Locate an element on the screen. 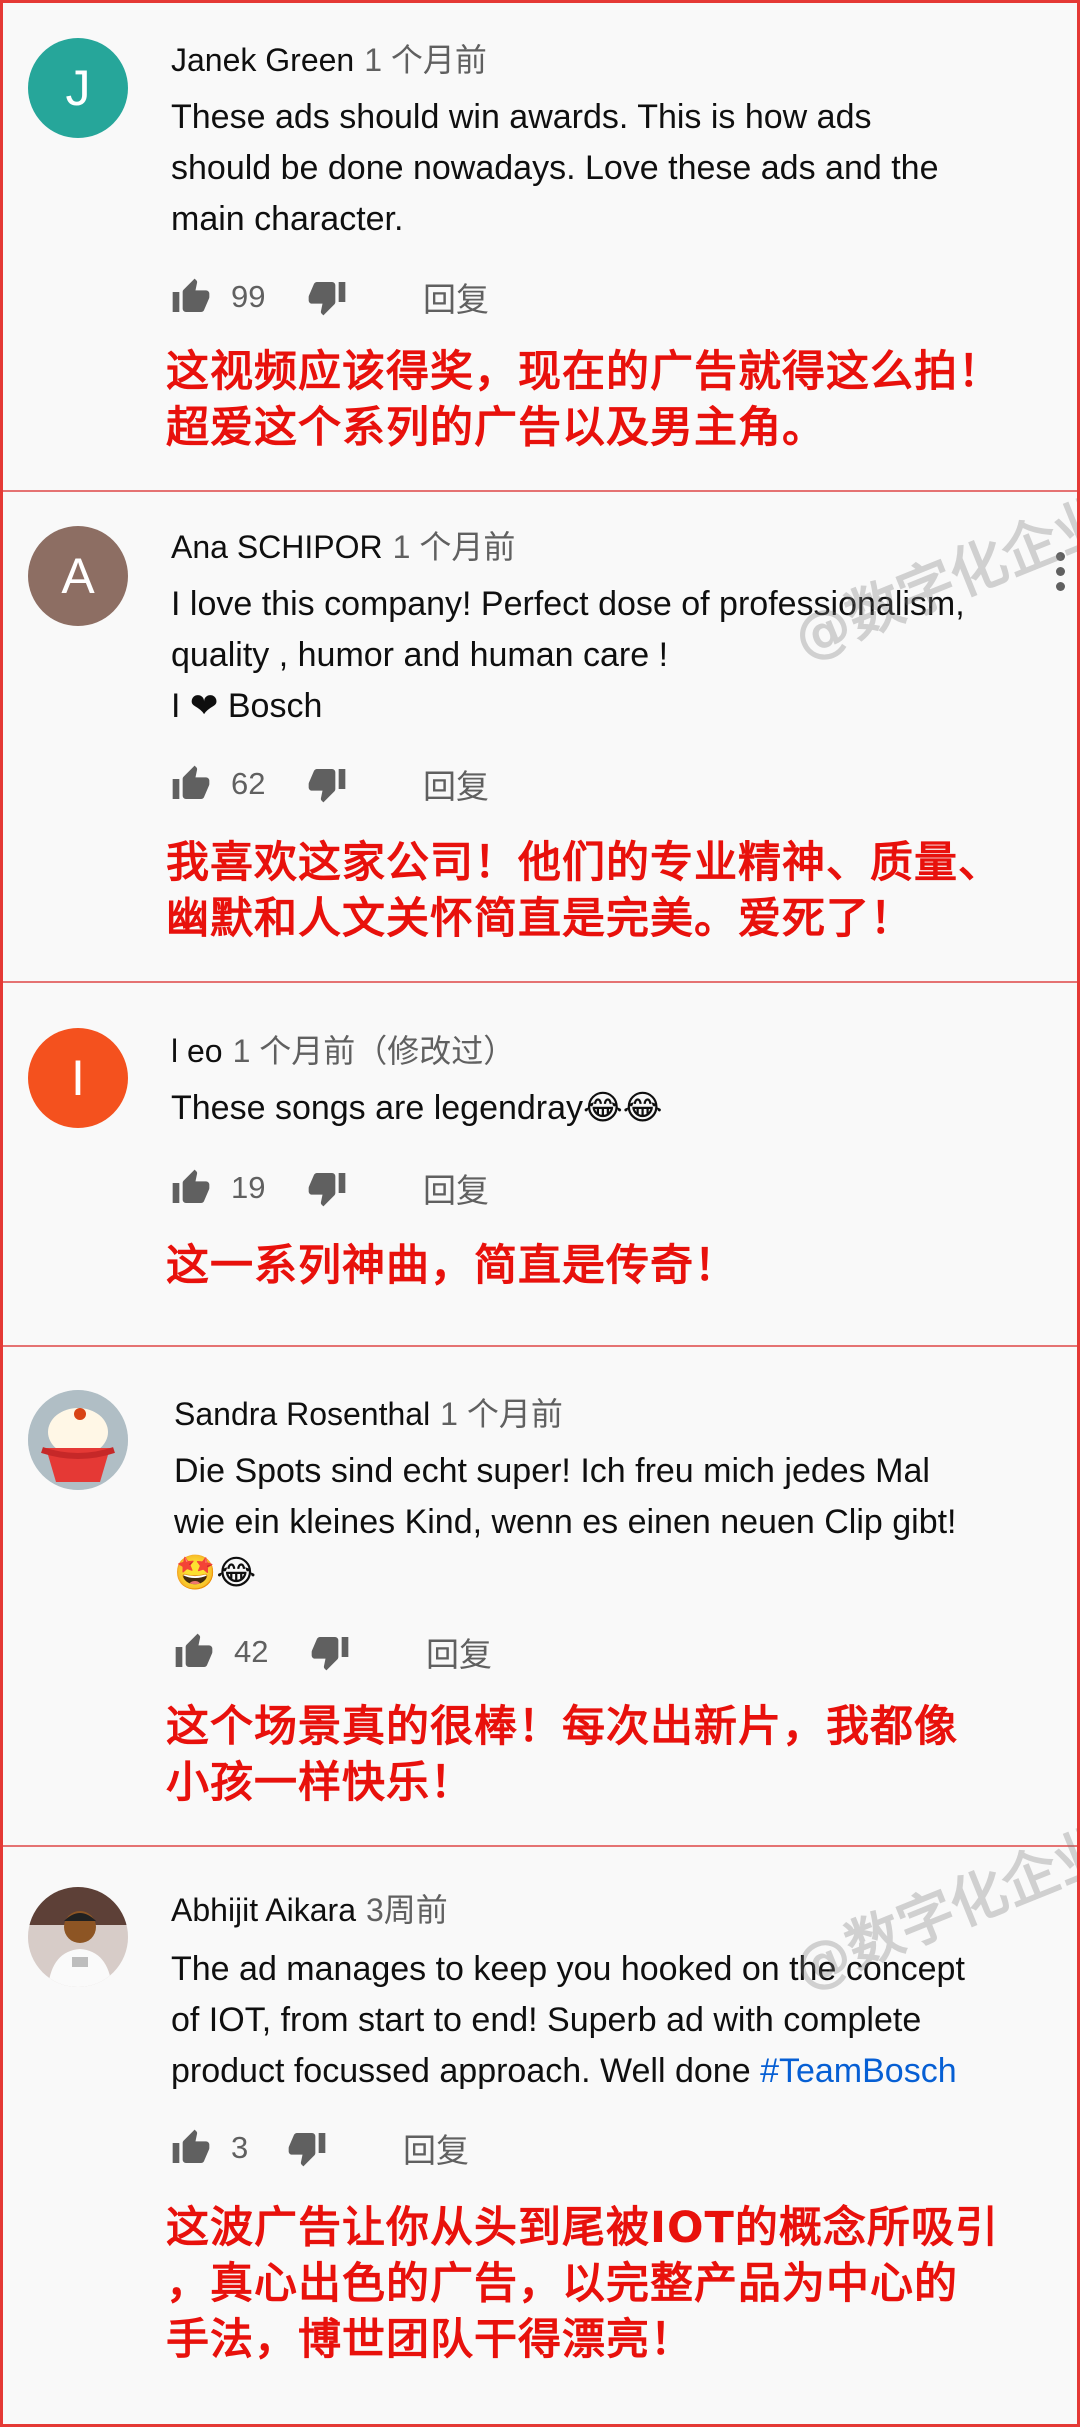 The height and width of the screenshot is (2427, 1080). translation-line: 小孩一样快乐！ is located at coordinates (320, 1783).